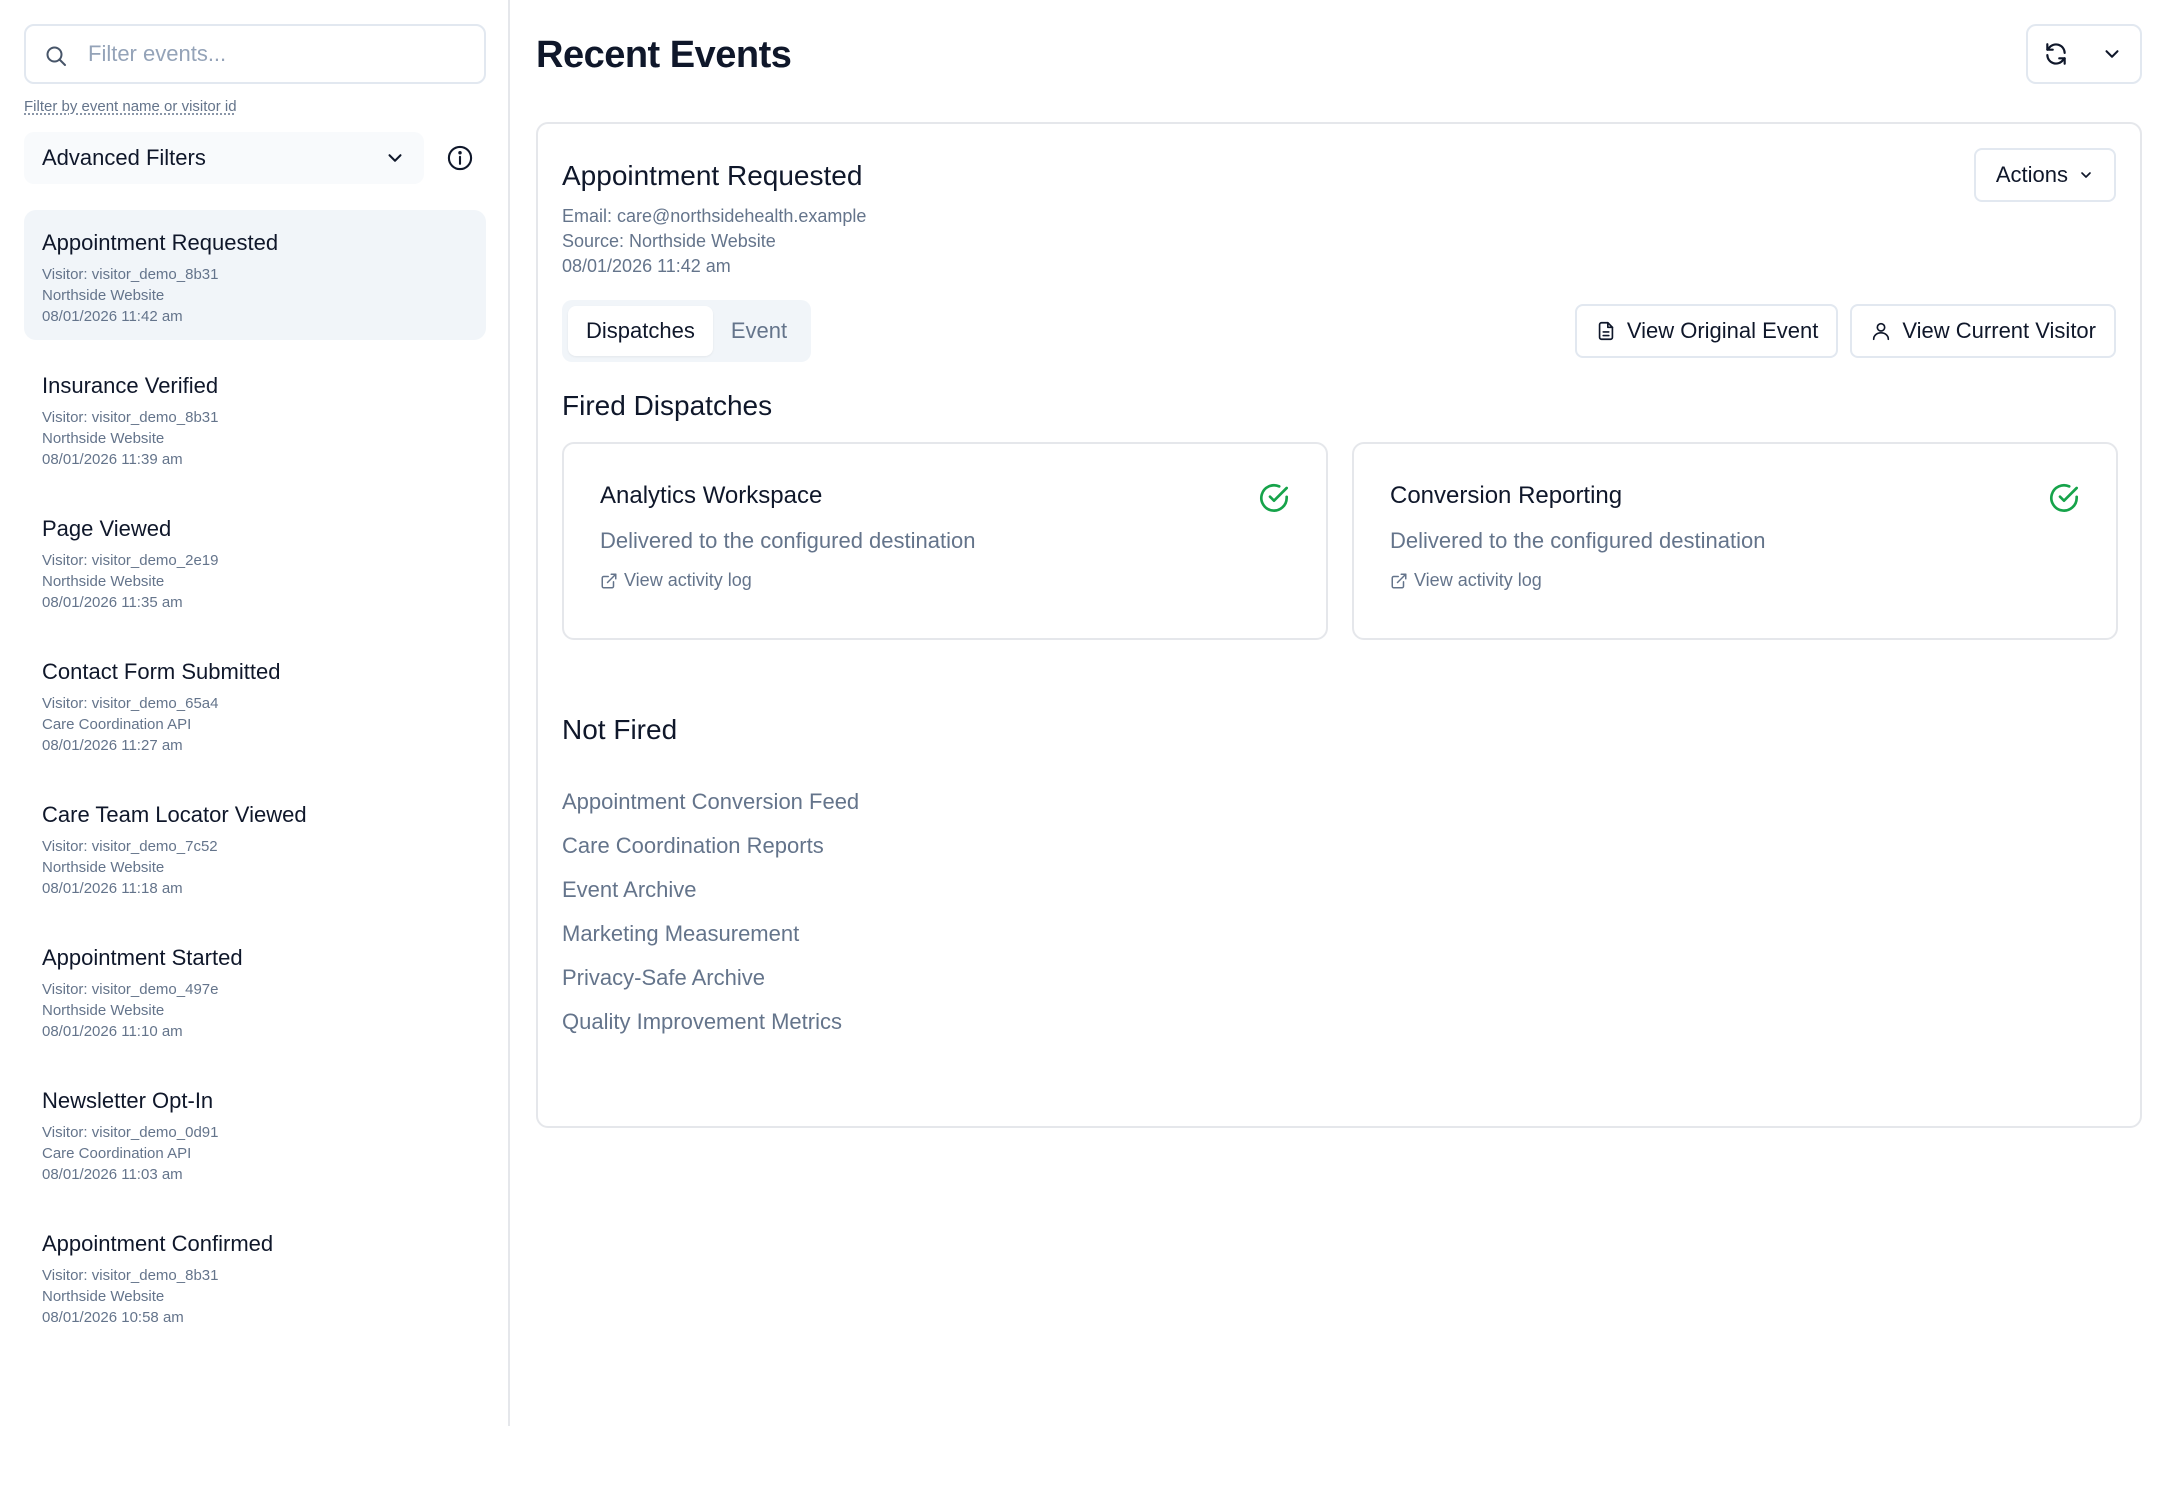 This screenshot has width=2160, height=1500. Describe the element at coordinates (142, 957) in the screenshot. I see `event-title: Appointment Started` at that location.